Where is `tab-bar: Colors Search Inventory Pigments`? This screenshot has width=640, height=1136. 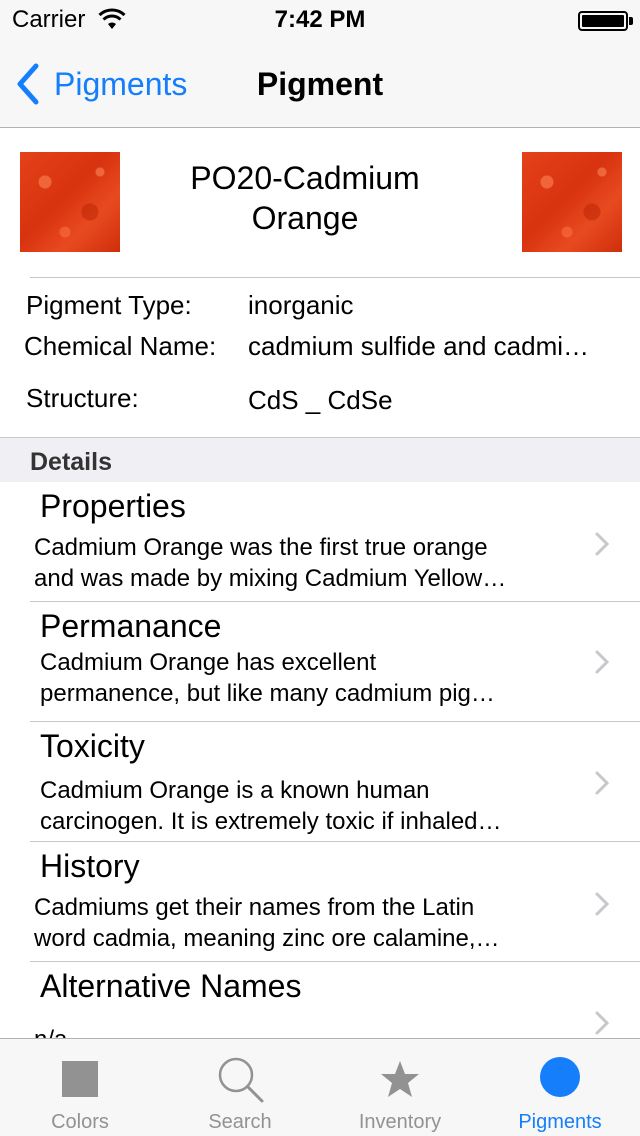 tab-bar: Colors Search Inventory Pigments is located at coordinates (320, 1087).